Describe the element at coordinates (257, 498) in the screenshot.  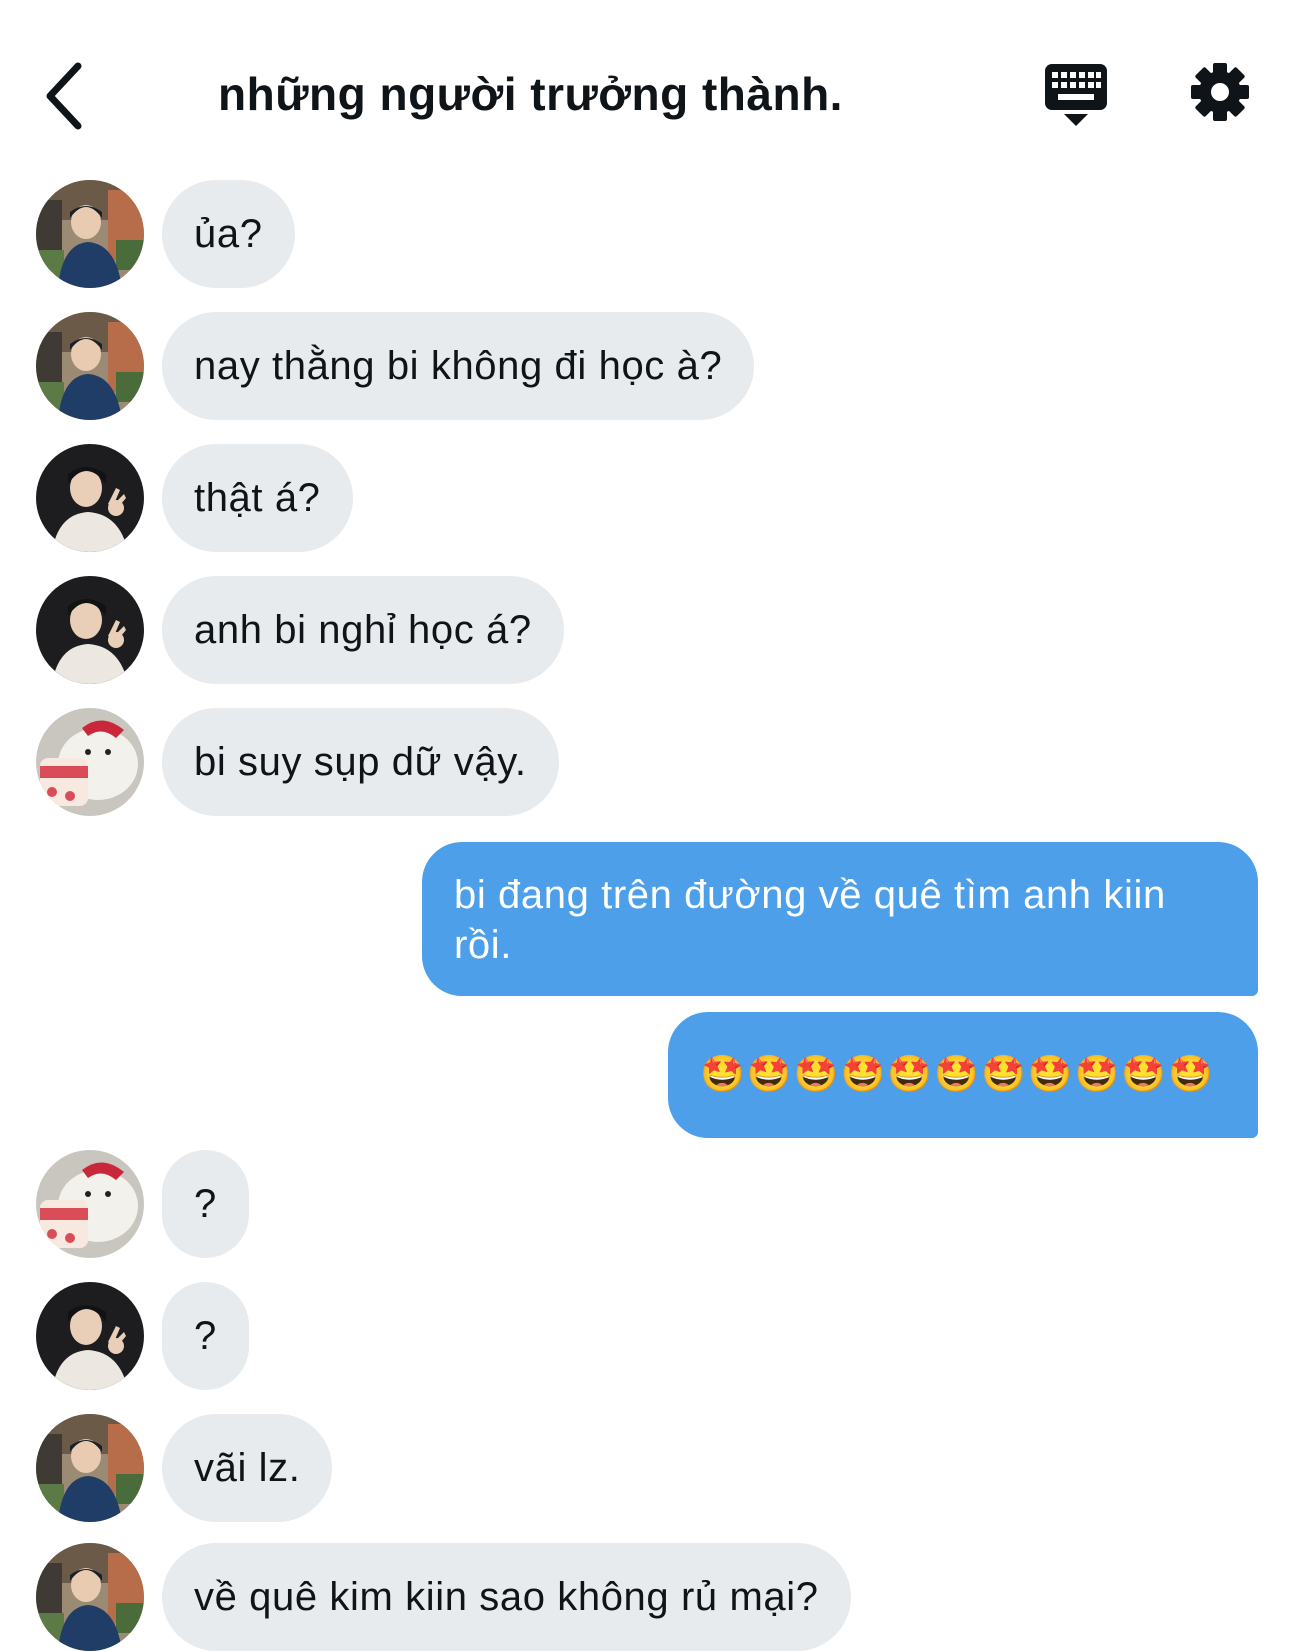
I see `message-bubble: thật á?` at that location.